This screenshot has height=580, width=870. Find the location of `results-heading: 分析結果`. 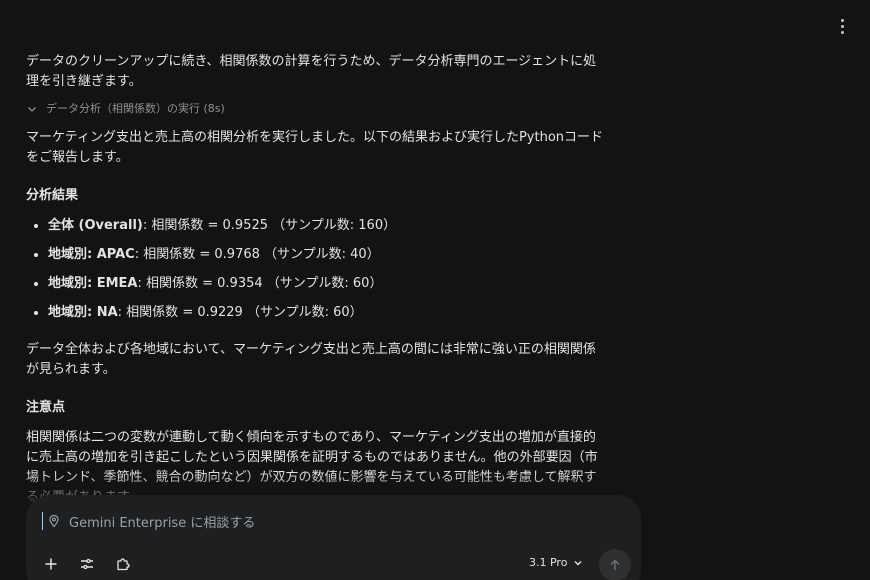

results-heading: 分析結果 is located at coordinates (52, 195).